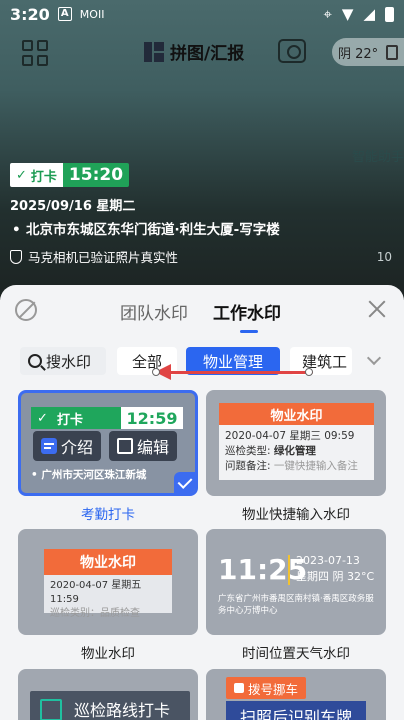 The height and width of the screenshot is (720, 404). What do you see at coordinates (207, 54) in the screenshot?
I see `merge-report-label: 拼图/汇报` at bounding box center [207, 54].